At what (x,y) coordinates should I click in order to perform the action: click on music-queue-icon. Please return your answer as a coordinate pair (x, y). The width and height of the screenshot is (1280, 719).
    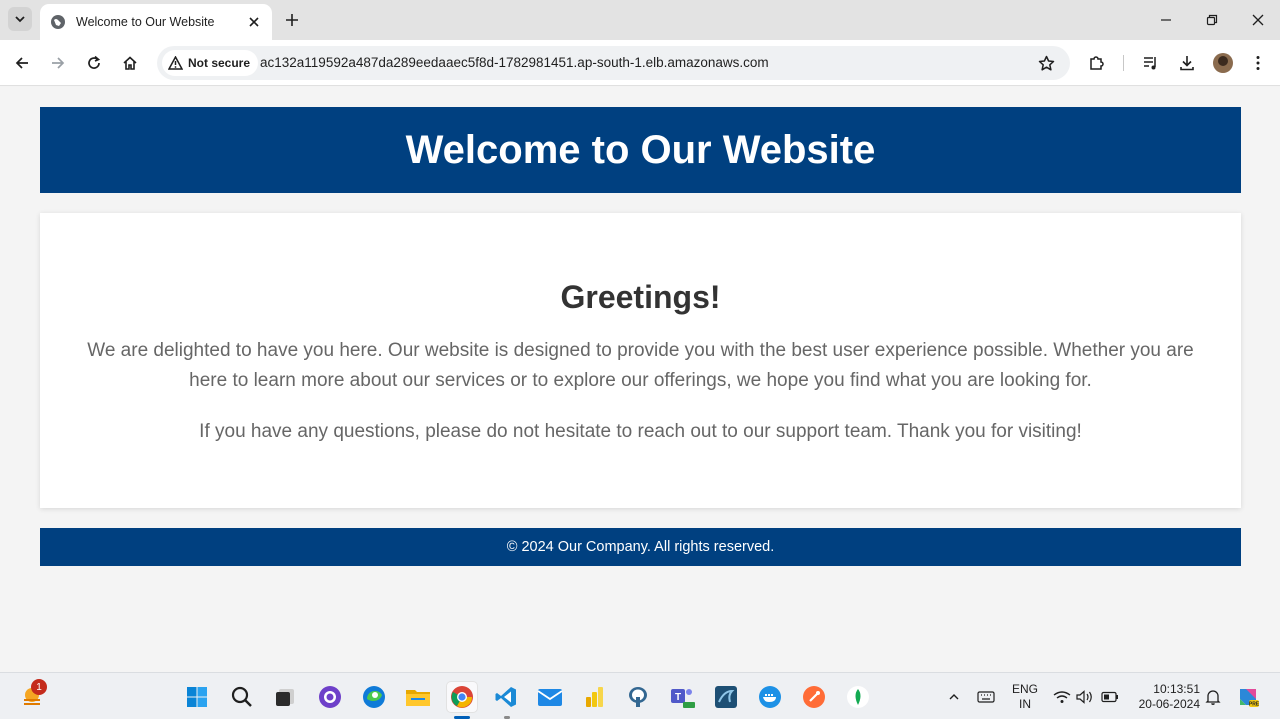
    Looking at the image, I should click on (1150, 63).